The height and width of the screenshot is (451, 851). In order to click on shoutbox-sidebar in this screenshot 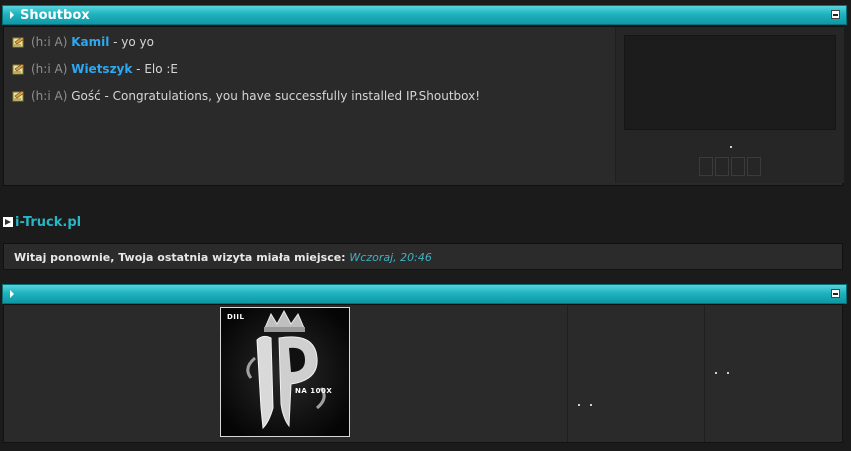, I will do `click(729, 105)`.